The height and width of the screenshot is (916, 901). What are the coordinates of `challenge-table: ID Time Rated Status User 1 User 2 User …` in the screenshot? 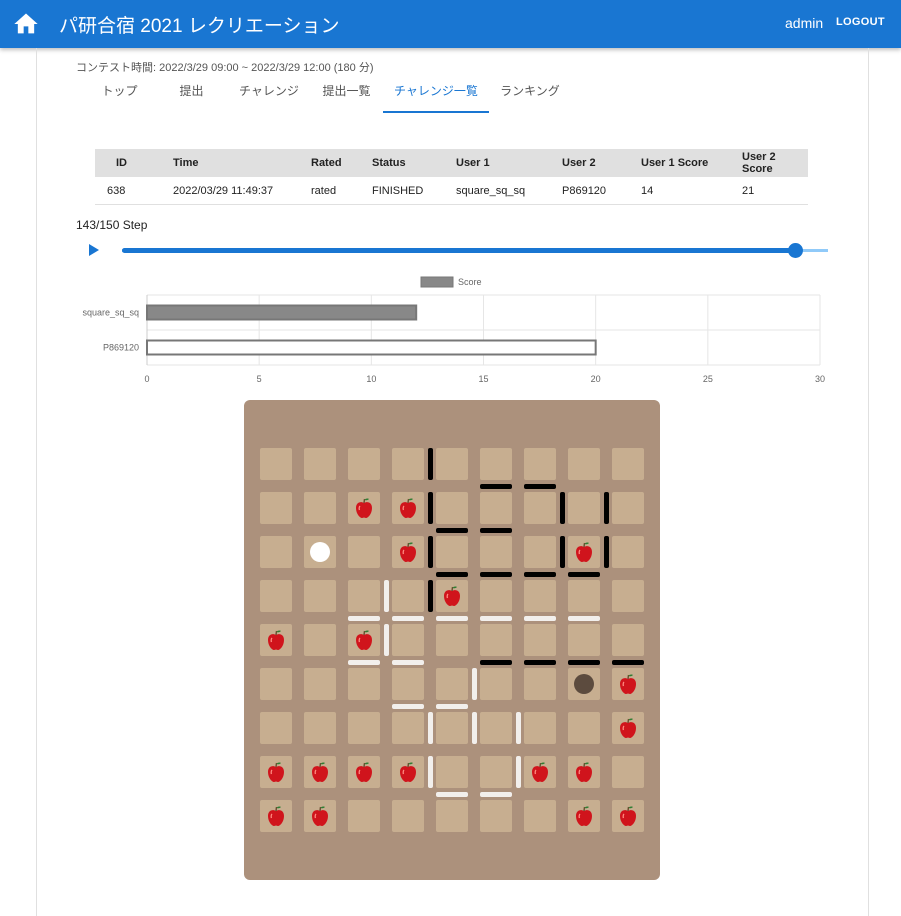 It's located at (451, 177).